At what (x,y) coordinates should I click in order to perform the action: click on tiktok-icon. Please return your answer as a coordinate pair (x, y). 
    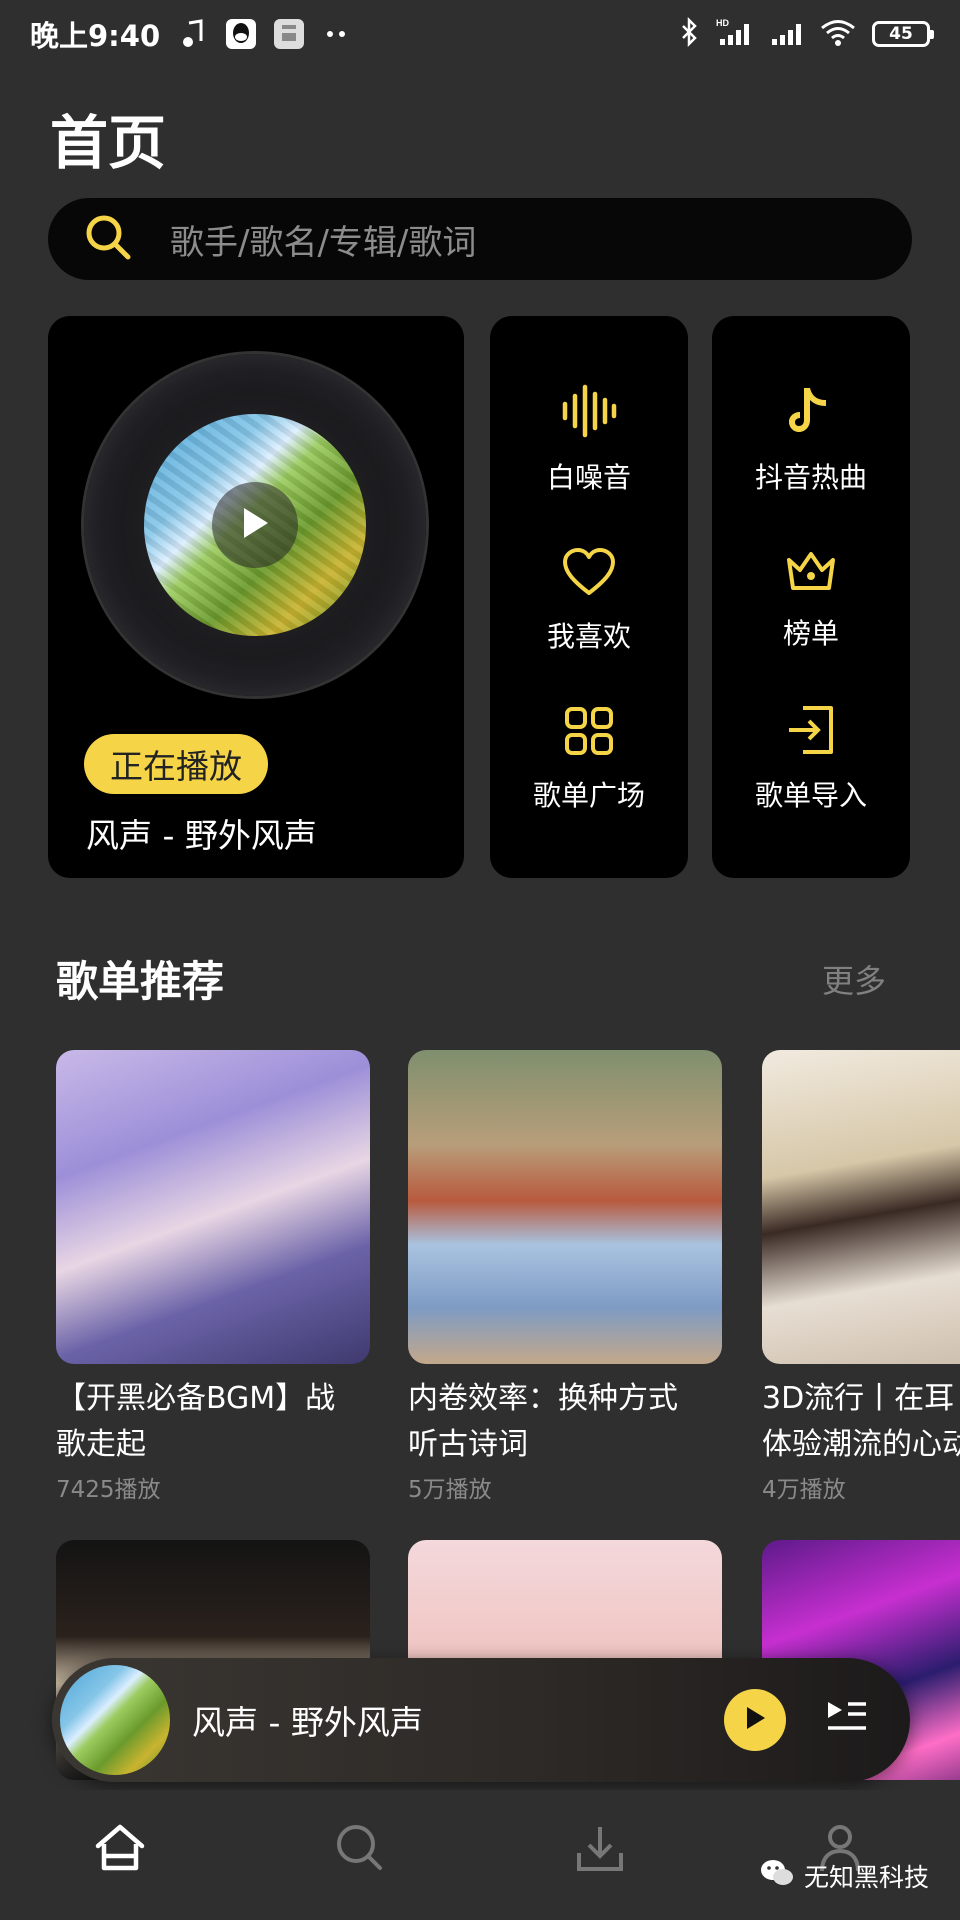
    Looking at the image, I should click on (811, 413).